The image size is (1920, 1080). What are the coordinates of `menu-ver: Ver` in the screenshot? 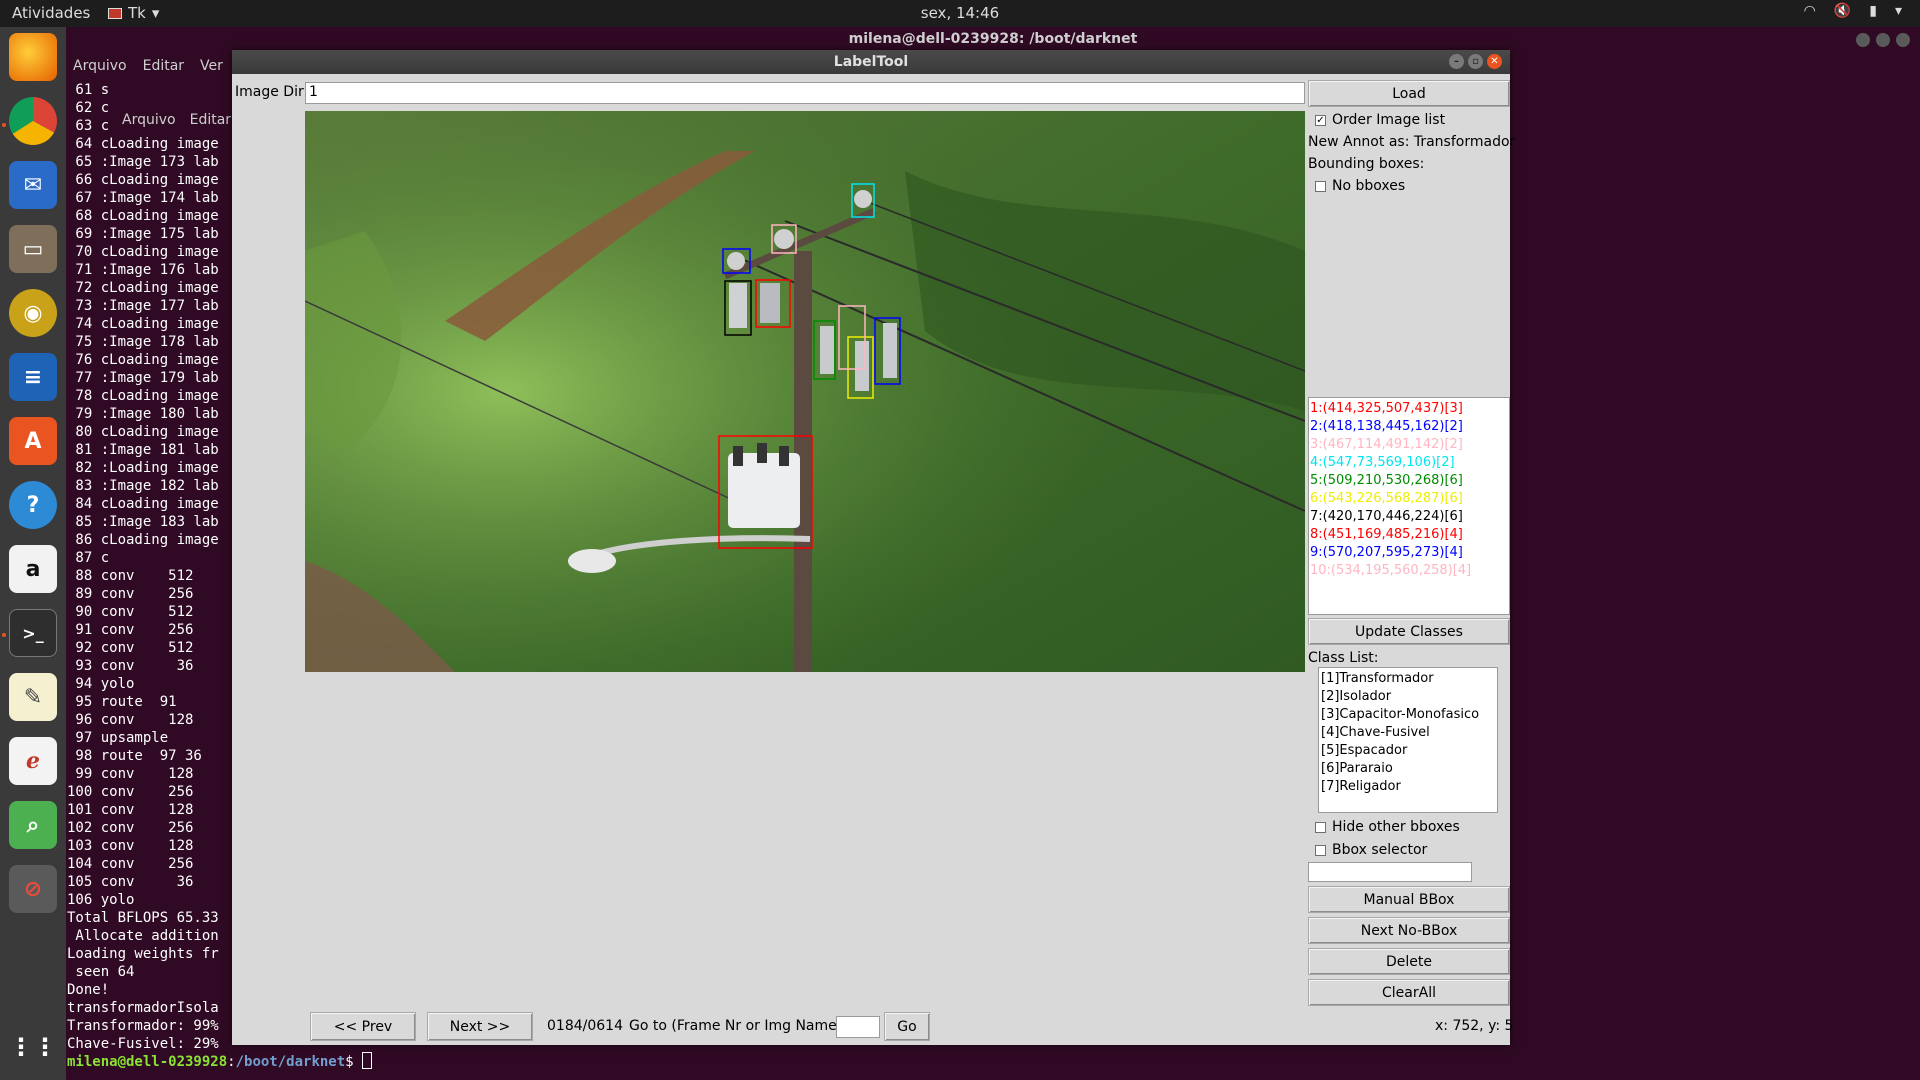 It's located at (211, 66).